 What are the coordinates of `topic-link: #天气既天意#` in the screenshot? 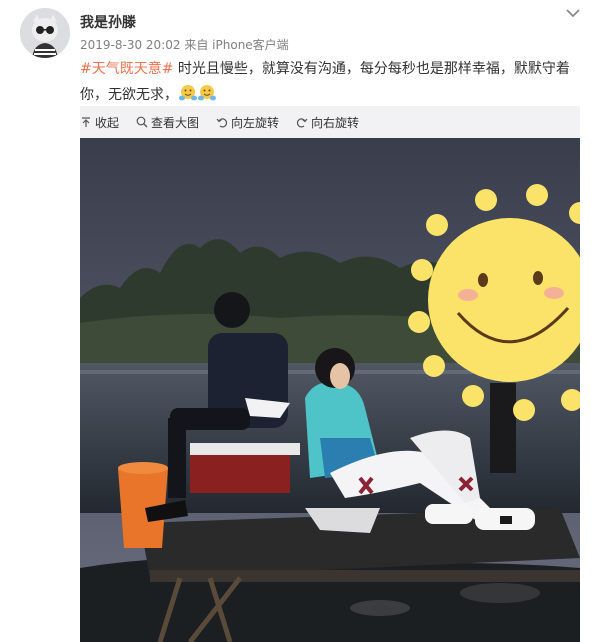 It's located at (126, 69).